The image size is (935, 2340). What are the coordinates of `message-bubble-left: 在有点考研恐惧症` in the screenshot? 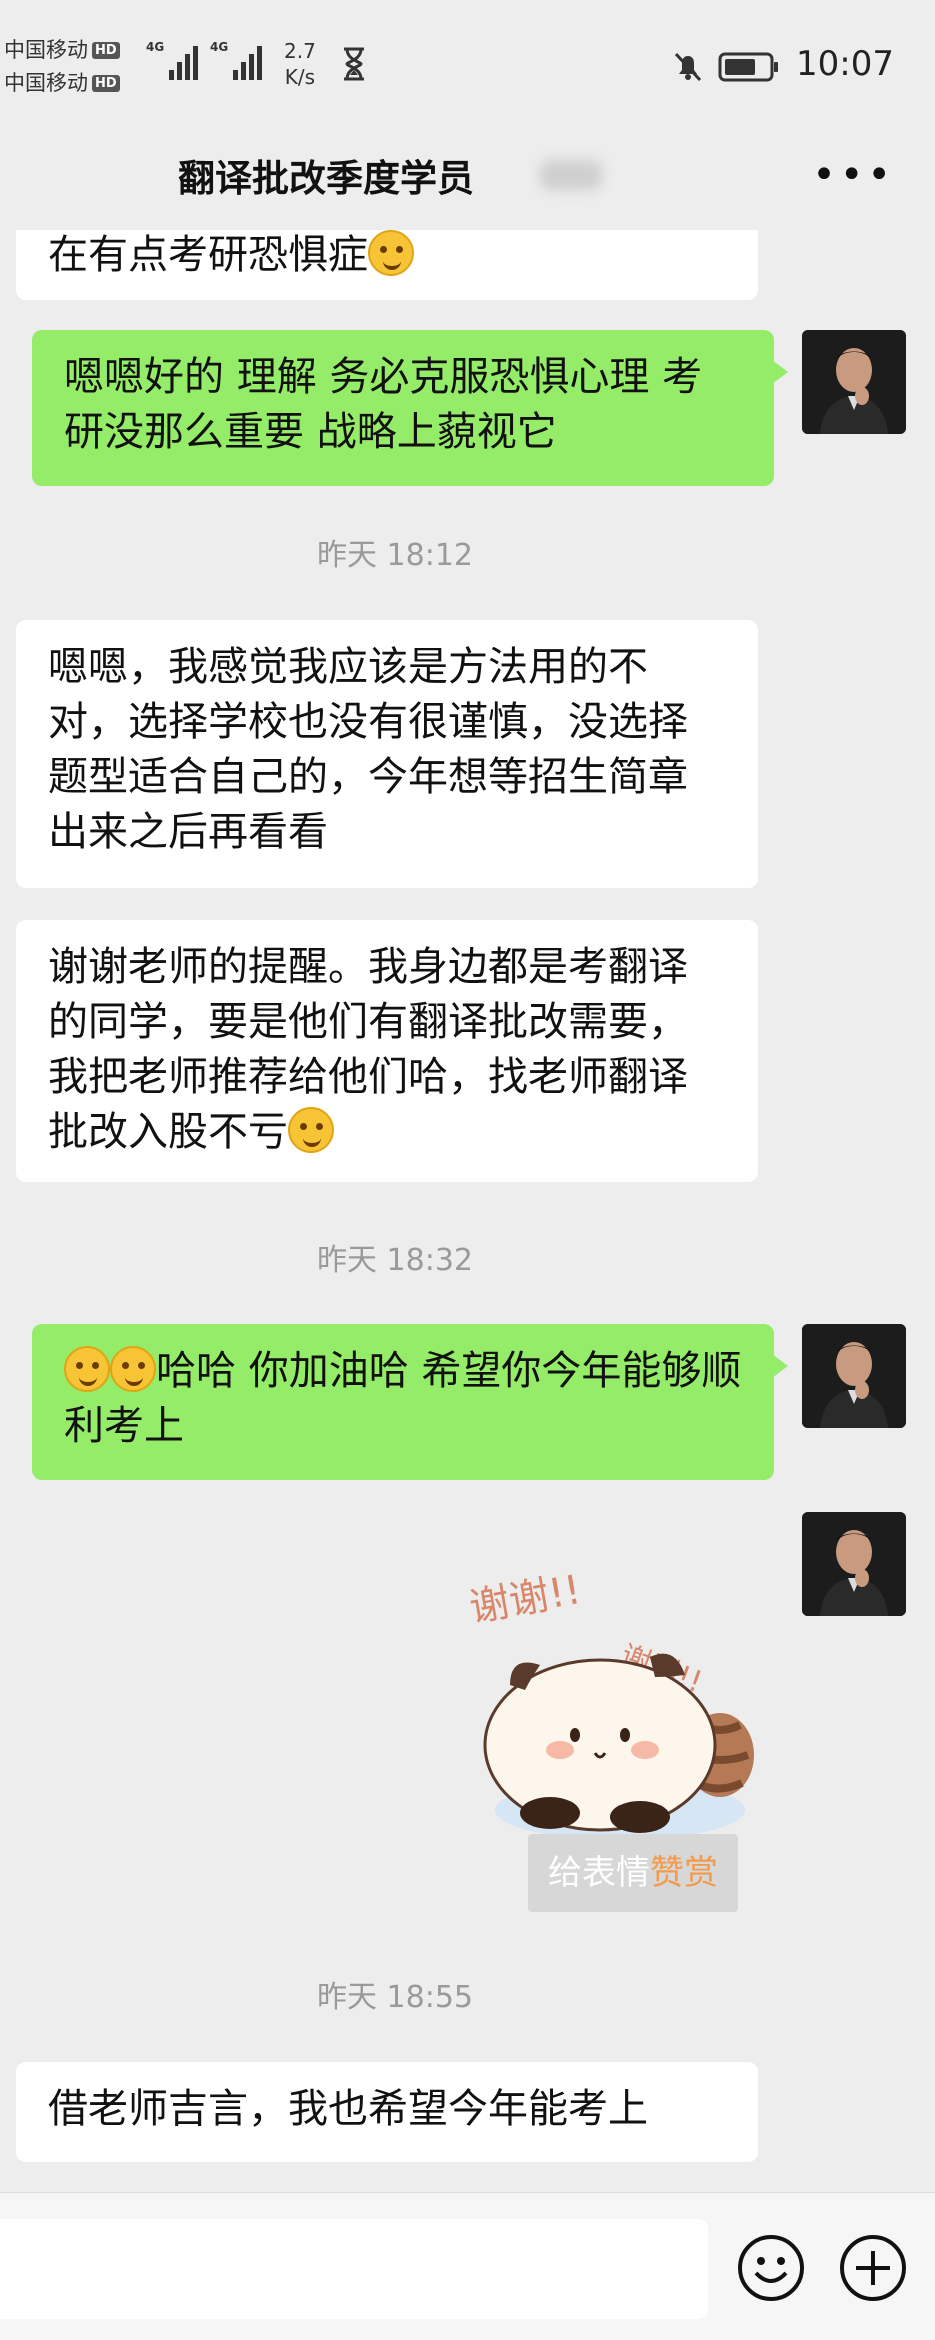 It's located at (387, 265).